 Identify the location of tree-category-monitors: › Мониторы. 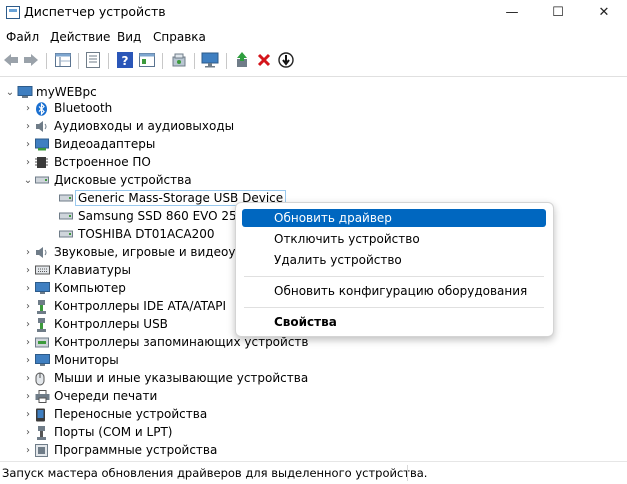
(70, 360).